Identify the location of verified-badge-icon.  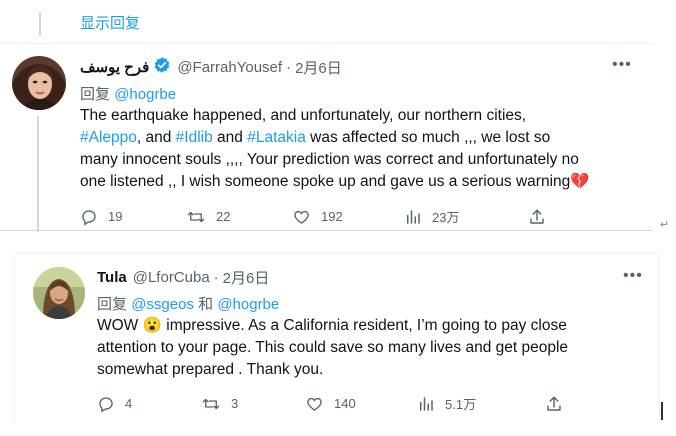
(162, 67).